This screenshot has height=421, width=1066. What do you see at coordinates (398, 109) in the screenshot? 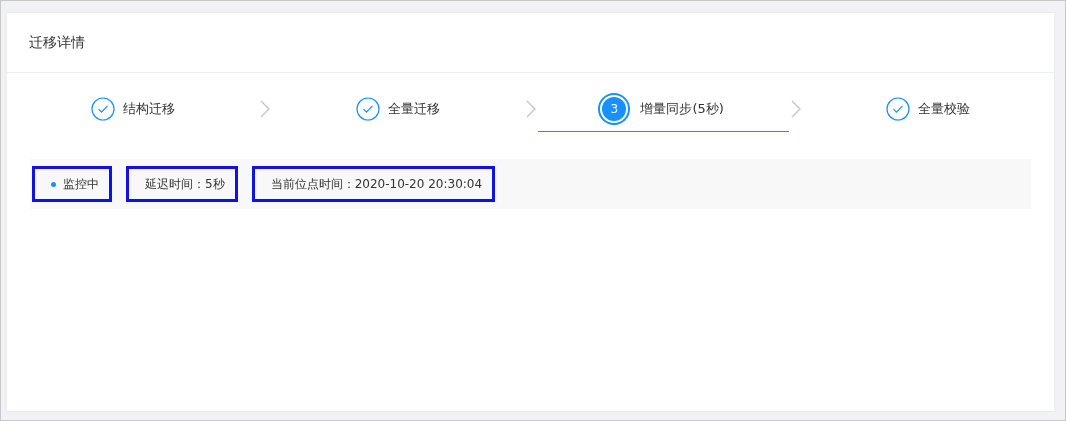
I see `step-tab: 全量迁移` at bounding box center [398, 109].